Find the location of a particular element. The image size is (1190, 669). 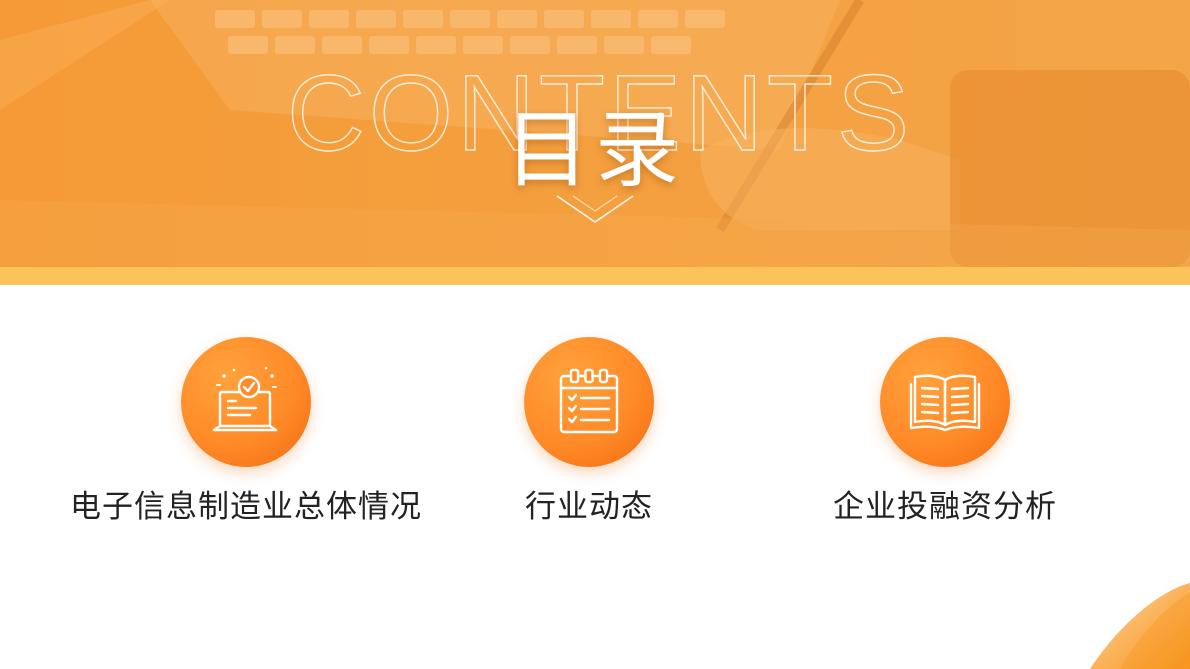

toc-item-electronics-manufacturing: 电子信息制造业总体情况 is located at coordinates (246, 432).